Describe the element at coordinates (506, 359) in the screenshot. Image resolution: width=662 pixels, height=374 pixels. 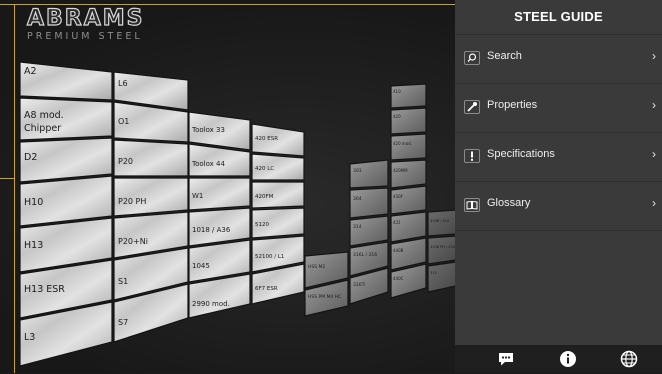
I see `chat-icon` at that location.